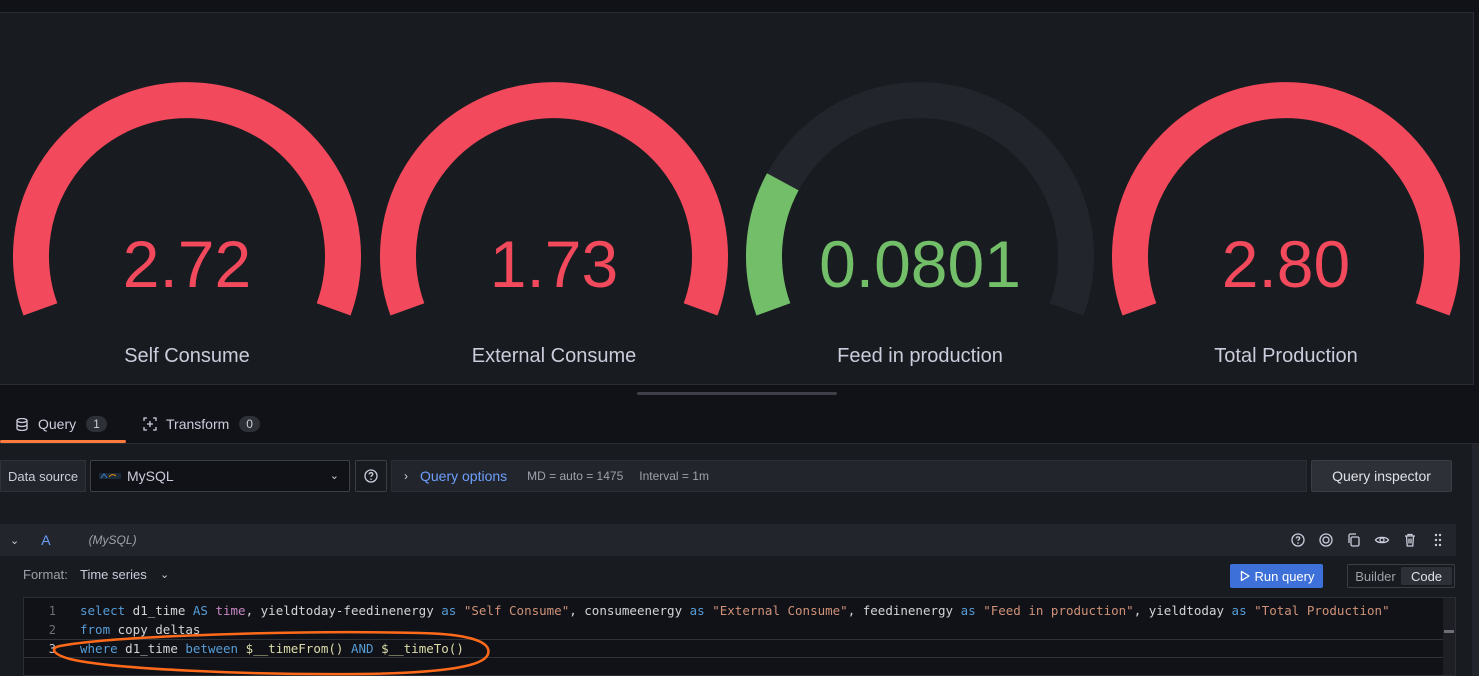 The height and width of the screenshot is (676, 1479). What do you see at coordinates (1426, 576) in the screenshot?
I see `mode-code: Code` at bounding box center [1426, 576].